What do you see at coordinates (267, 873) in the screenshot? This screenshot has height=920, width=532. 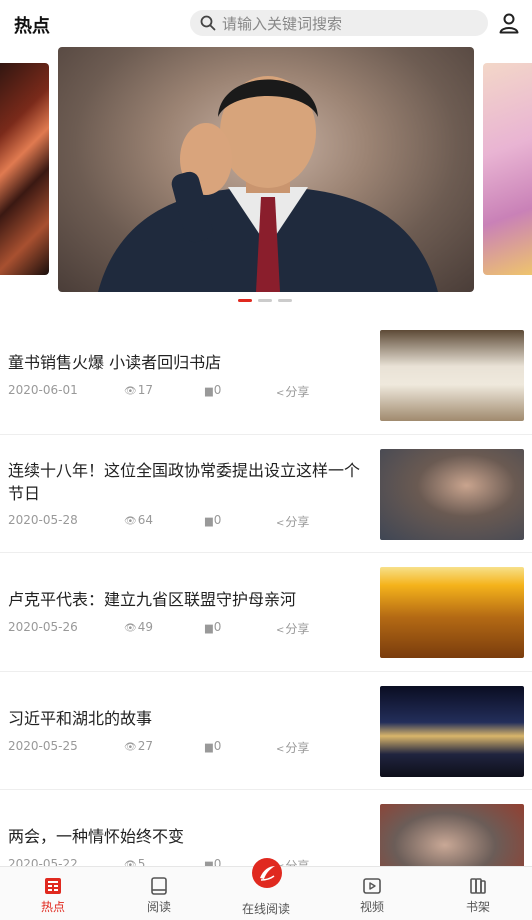 I see `logo-icon` at bounding box center [267, 873].